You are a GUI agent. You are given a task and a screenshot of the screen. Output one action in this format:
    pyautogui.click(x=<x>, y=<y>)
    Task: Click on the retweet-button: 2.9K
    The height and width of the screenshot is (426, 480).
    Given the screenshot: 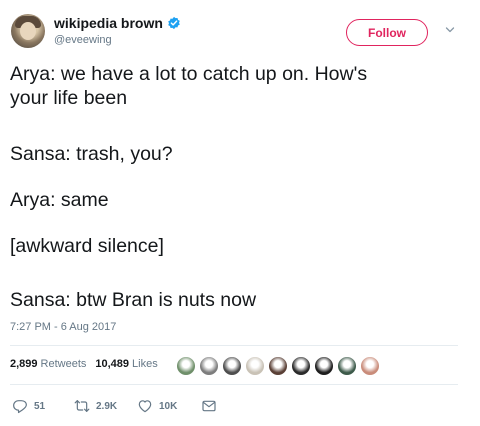 What is the action you would take?
    pyautogui.click(x=105, y=406)
    